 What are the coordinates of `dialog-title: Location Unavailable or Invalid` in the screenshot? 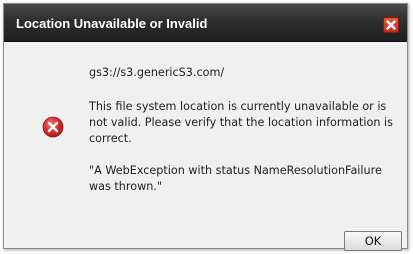 It's located at (112, 23).